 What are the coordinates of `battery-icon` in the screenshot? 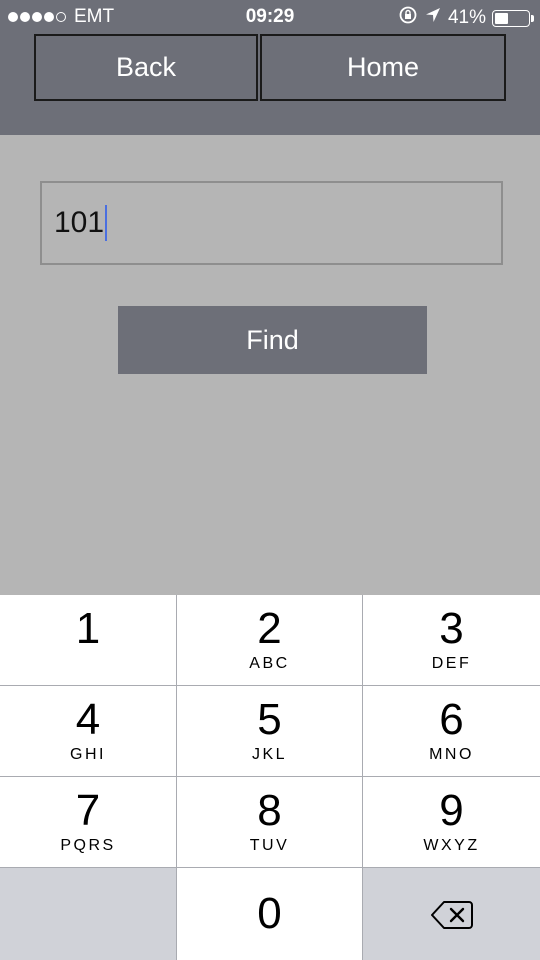 It's located at (513, 18).